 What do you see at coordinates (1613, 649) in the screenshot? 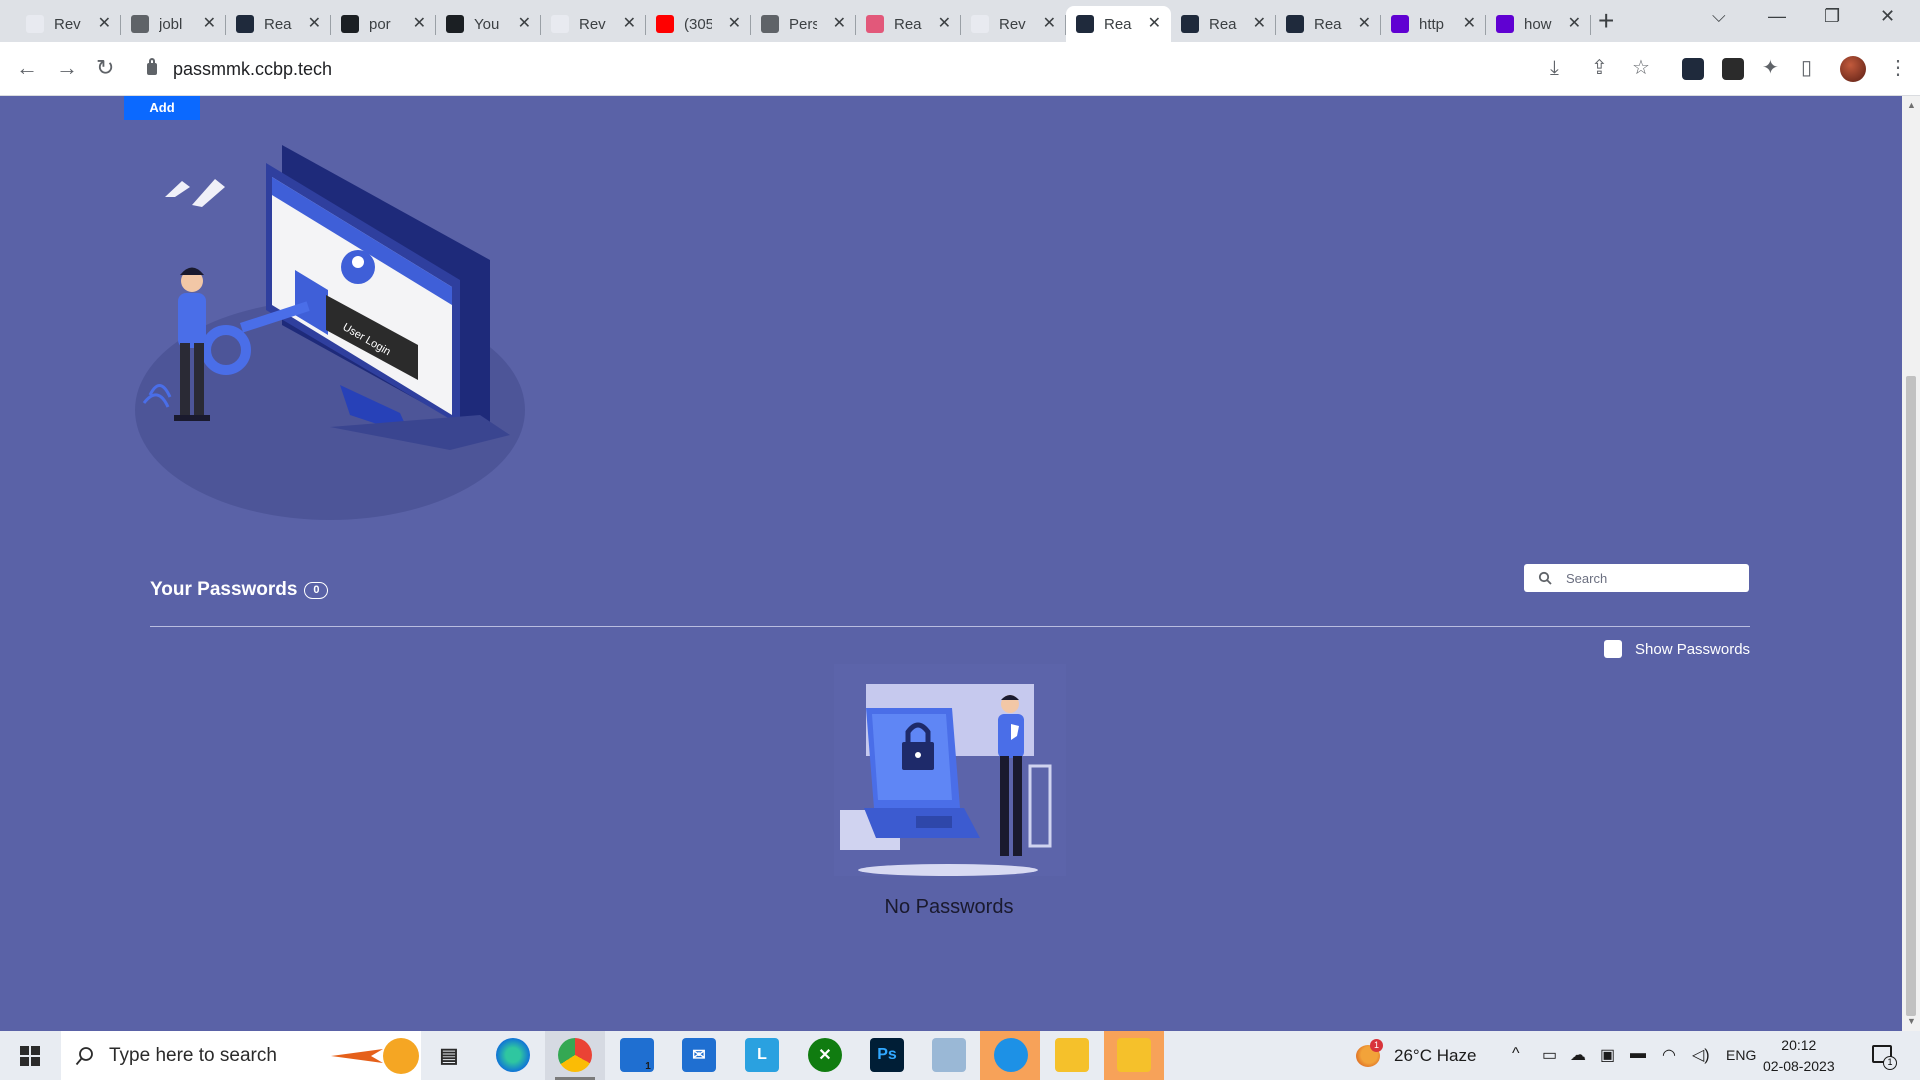
I see `show-passwords-checkbox` at bounding box center [1613, 649].